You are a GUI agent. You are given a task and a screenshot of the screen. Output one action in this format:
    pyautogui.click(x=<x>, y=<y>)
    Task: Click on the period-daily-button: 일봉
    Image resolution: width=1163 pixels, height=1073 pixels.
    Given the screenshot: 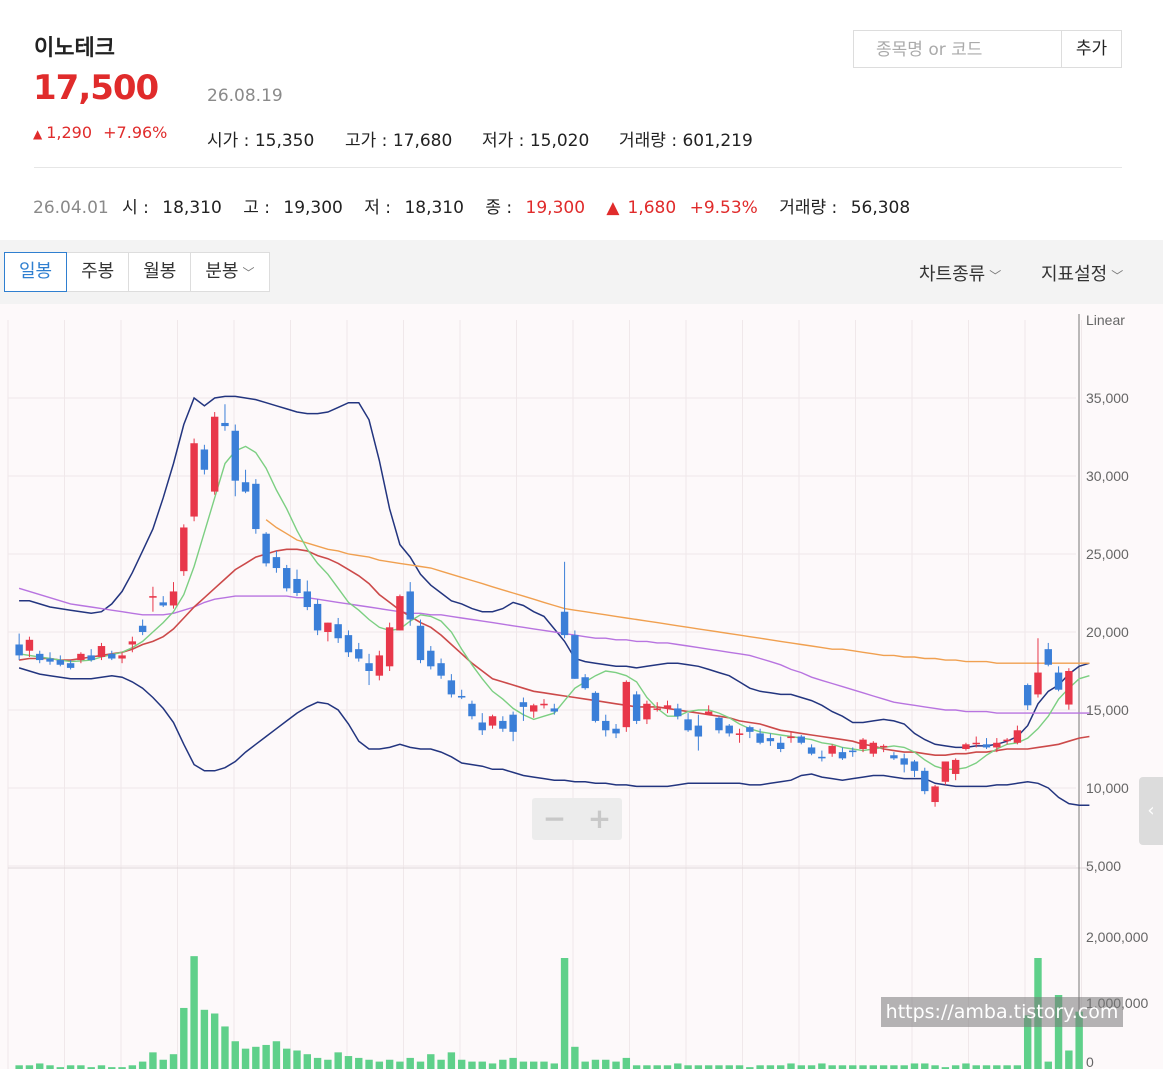 What is the action you would take?
    pyautogui.click(x=36, y=272)
    